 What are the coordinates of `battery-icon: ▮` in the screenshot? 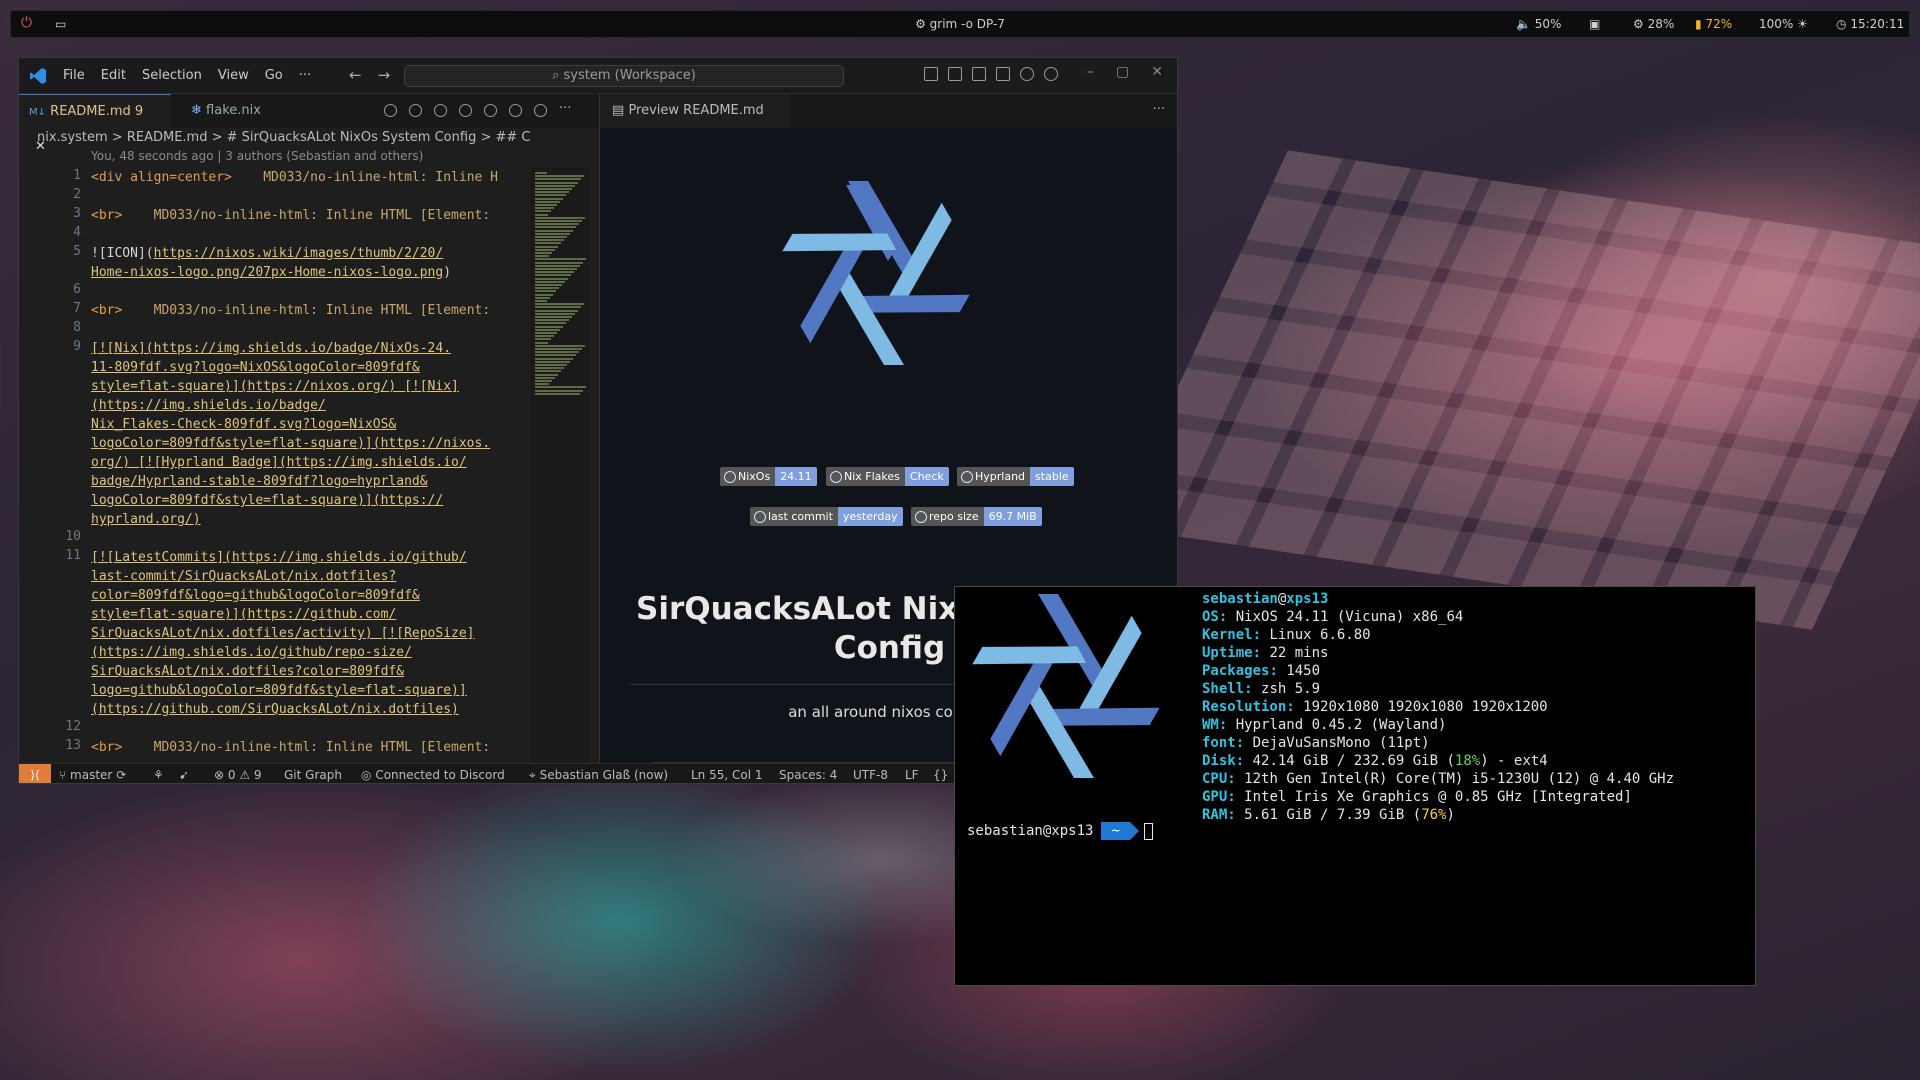 It's located at (1698, 24).